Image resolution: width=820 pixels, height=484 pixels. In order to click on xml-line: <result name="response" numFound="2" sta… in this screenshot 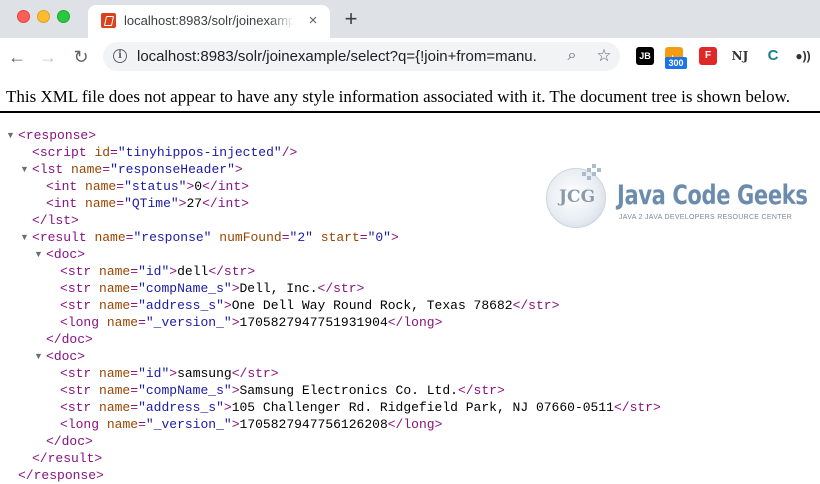, I will do `click(215, 237)`.